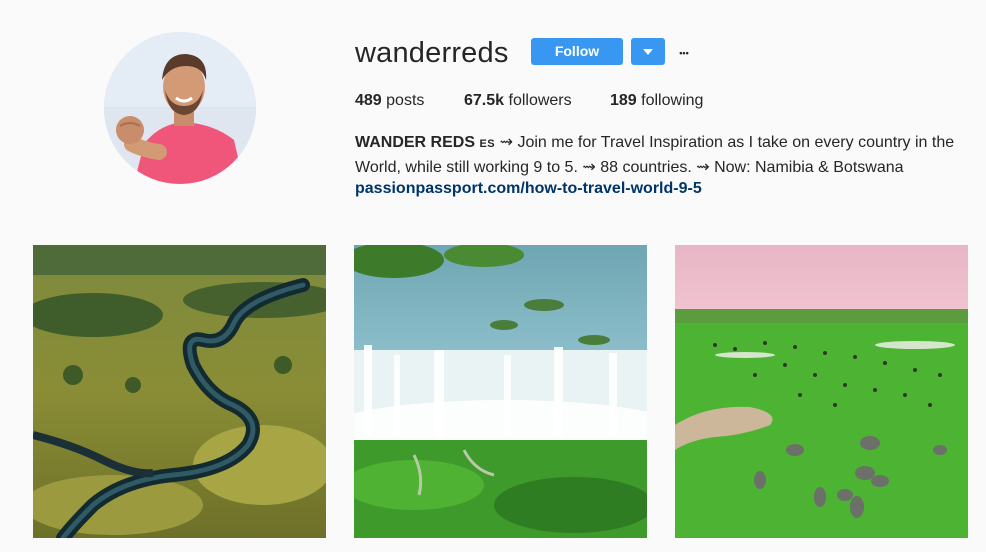 This screenshot has height=552, width=986. I want to click on followers-label: followers, so click(540, 100).